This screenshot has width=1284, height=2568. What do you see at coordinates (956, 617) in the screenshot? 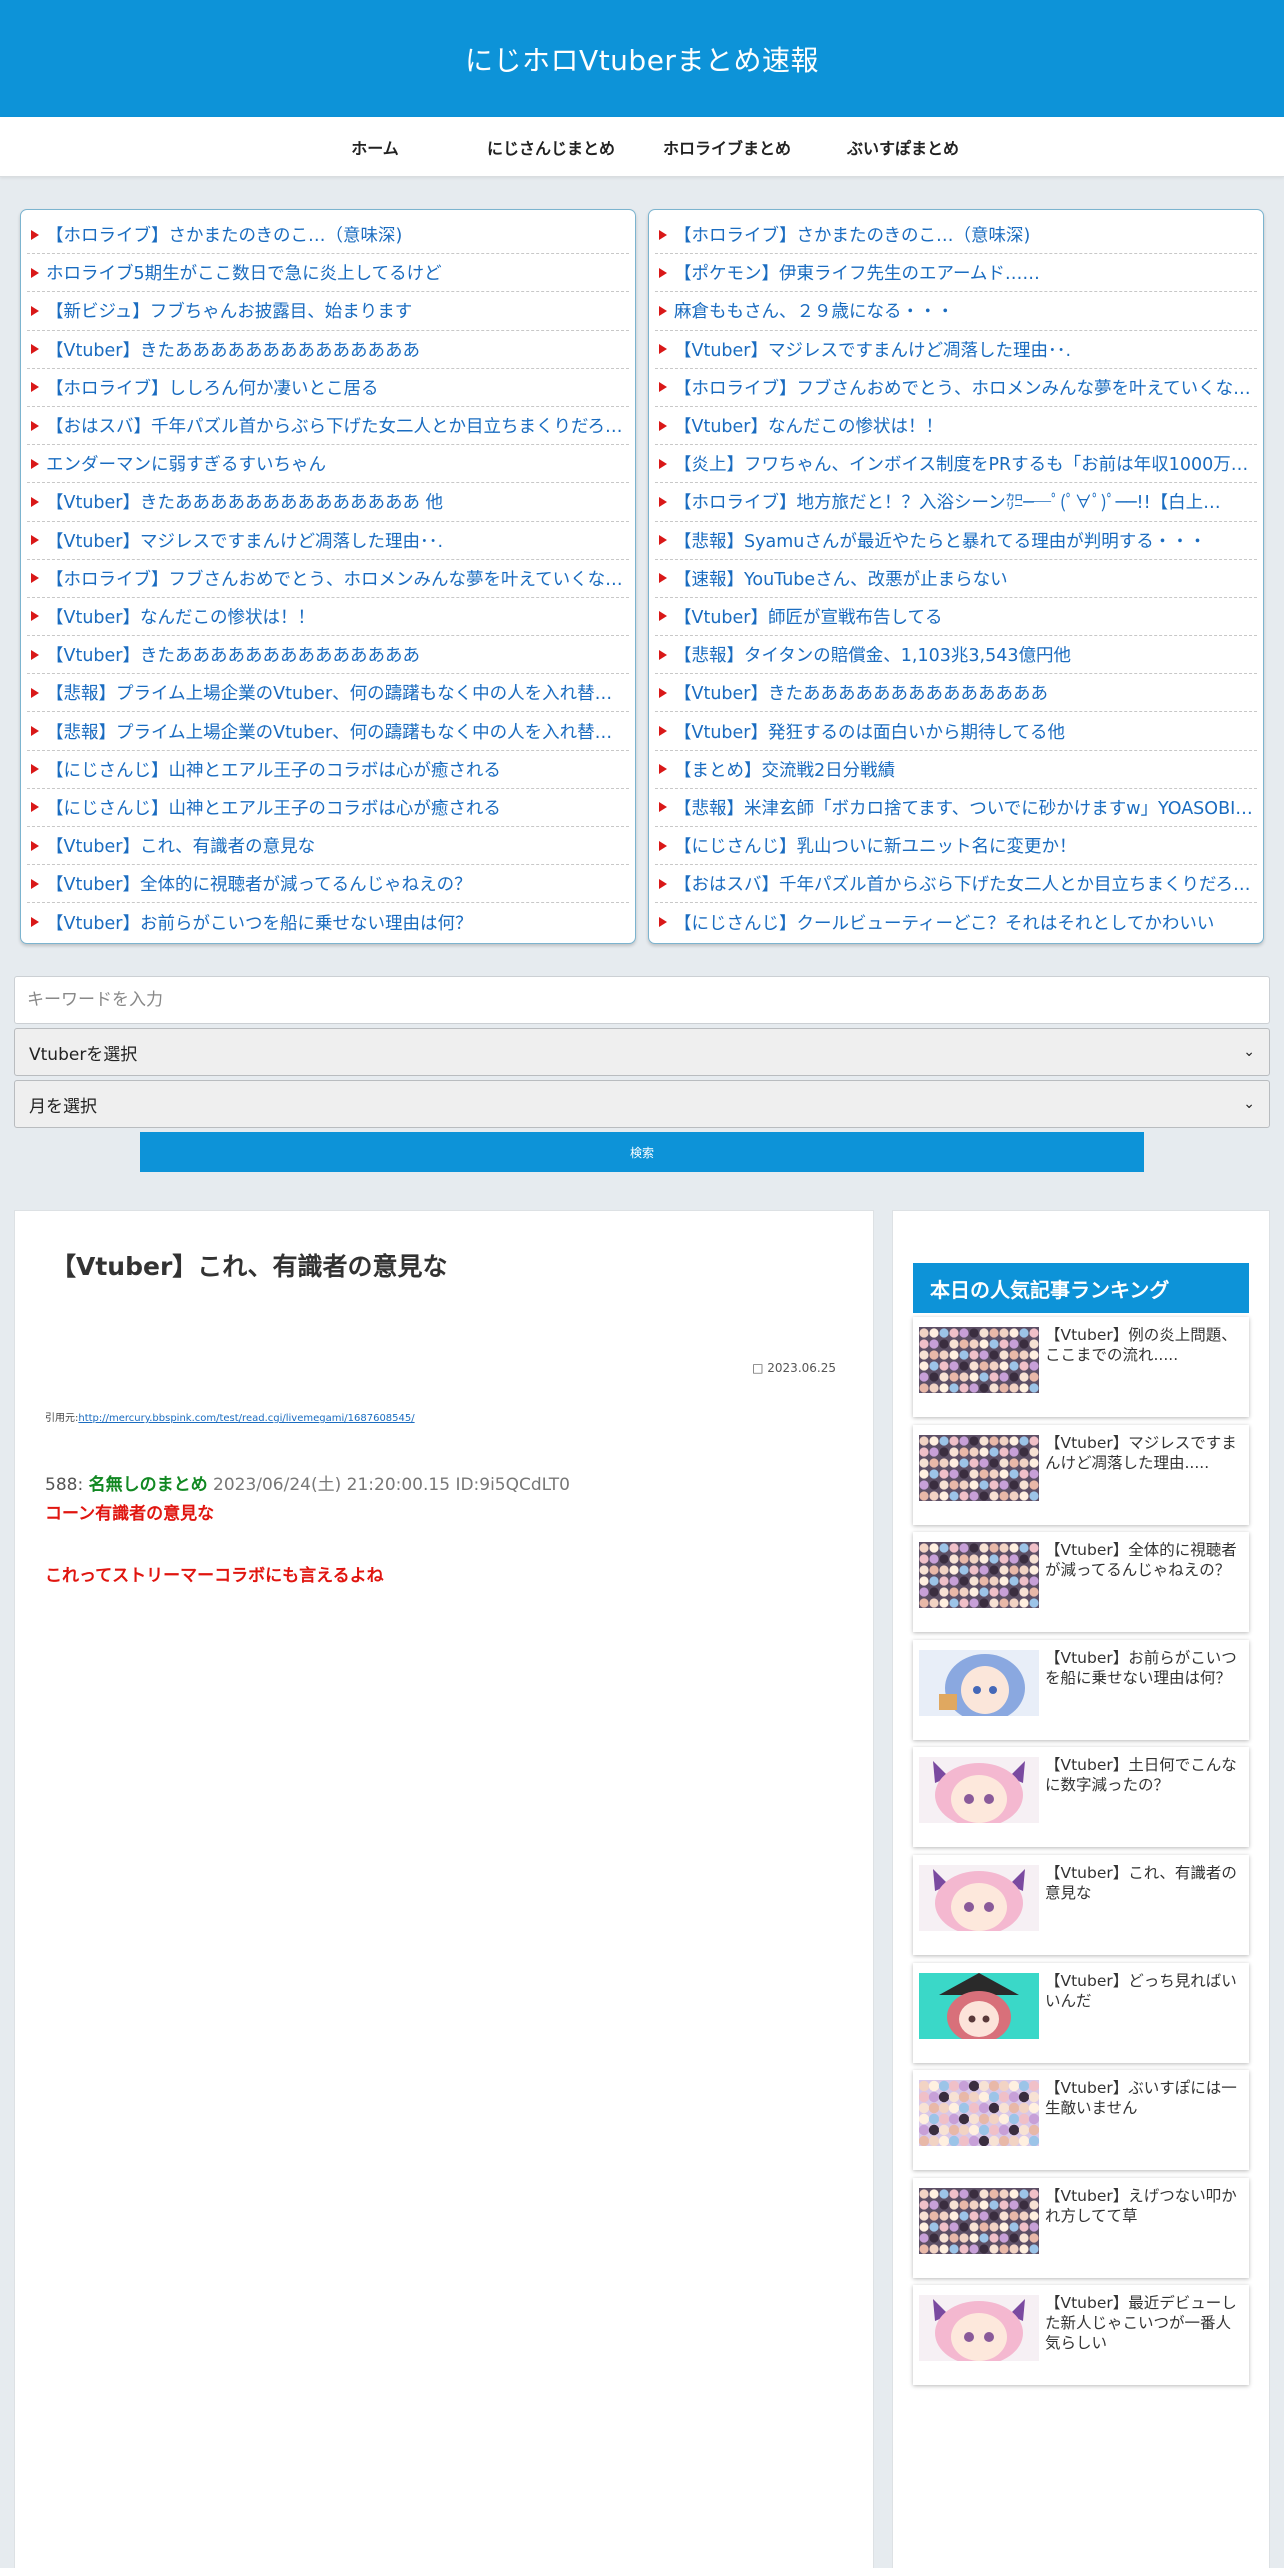
I see `right-link-item: 【Vtuber】師匠が宣戦布告してる` at bounding box center [956, 617].